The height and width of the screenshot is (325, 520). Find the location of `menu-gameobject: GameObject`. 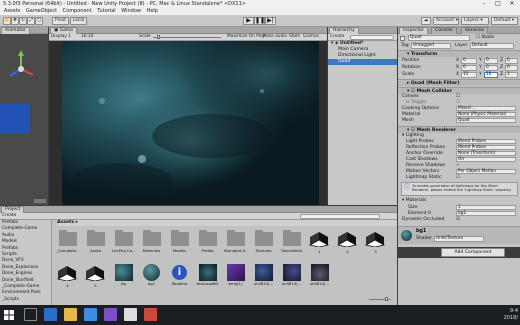

menu-gameobject: GameObject is located at coordinates (41, 11).